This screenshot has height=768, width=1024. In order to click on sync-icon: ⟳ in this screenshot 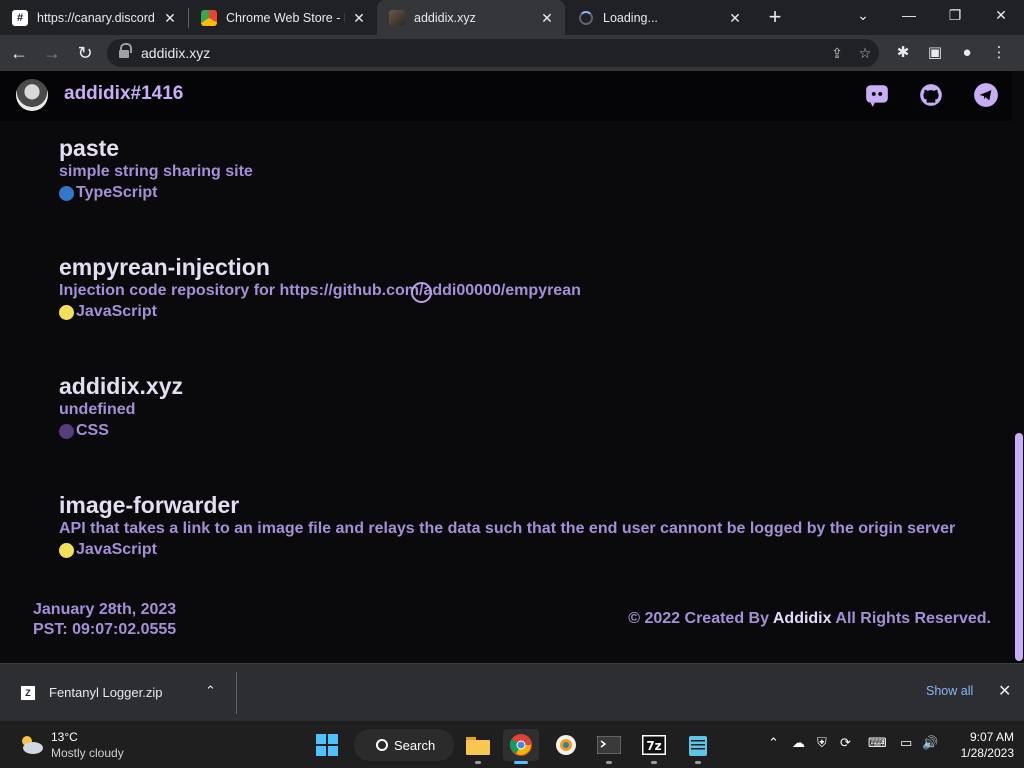, I will do `click(845, 743)`.